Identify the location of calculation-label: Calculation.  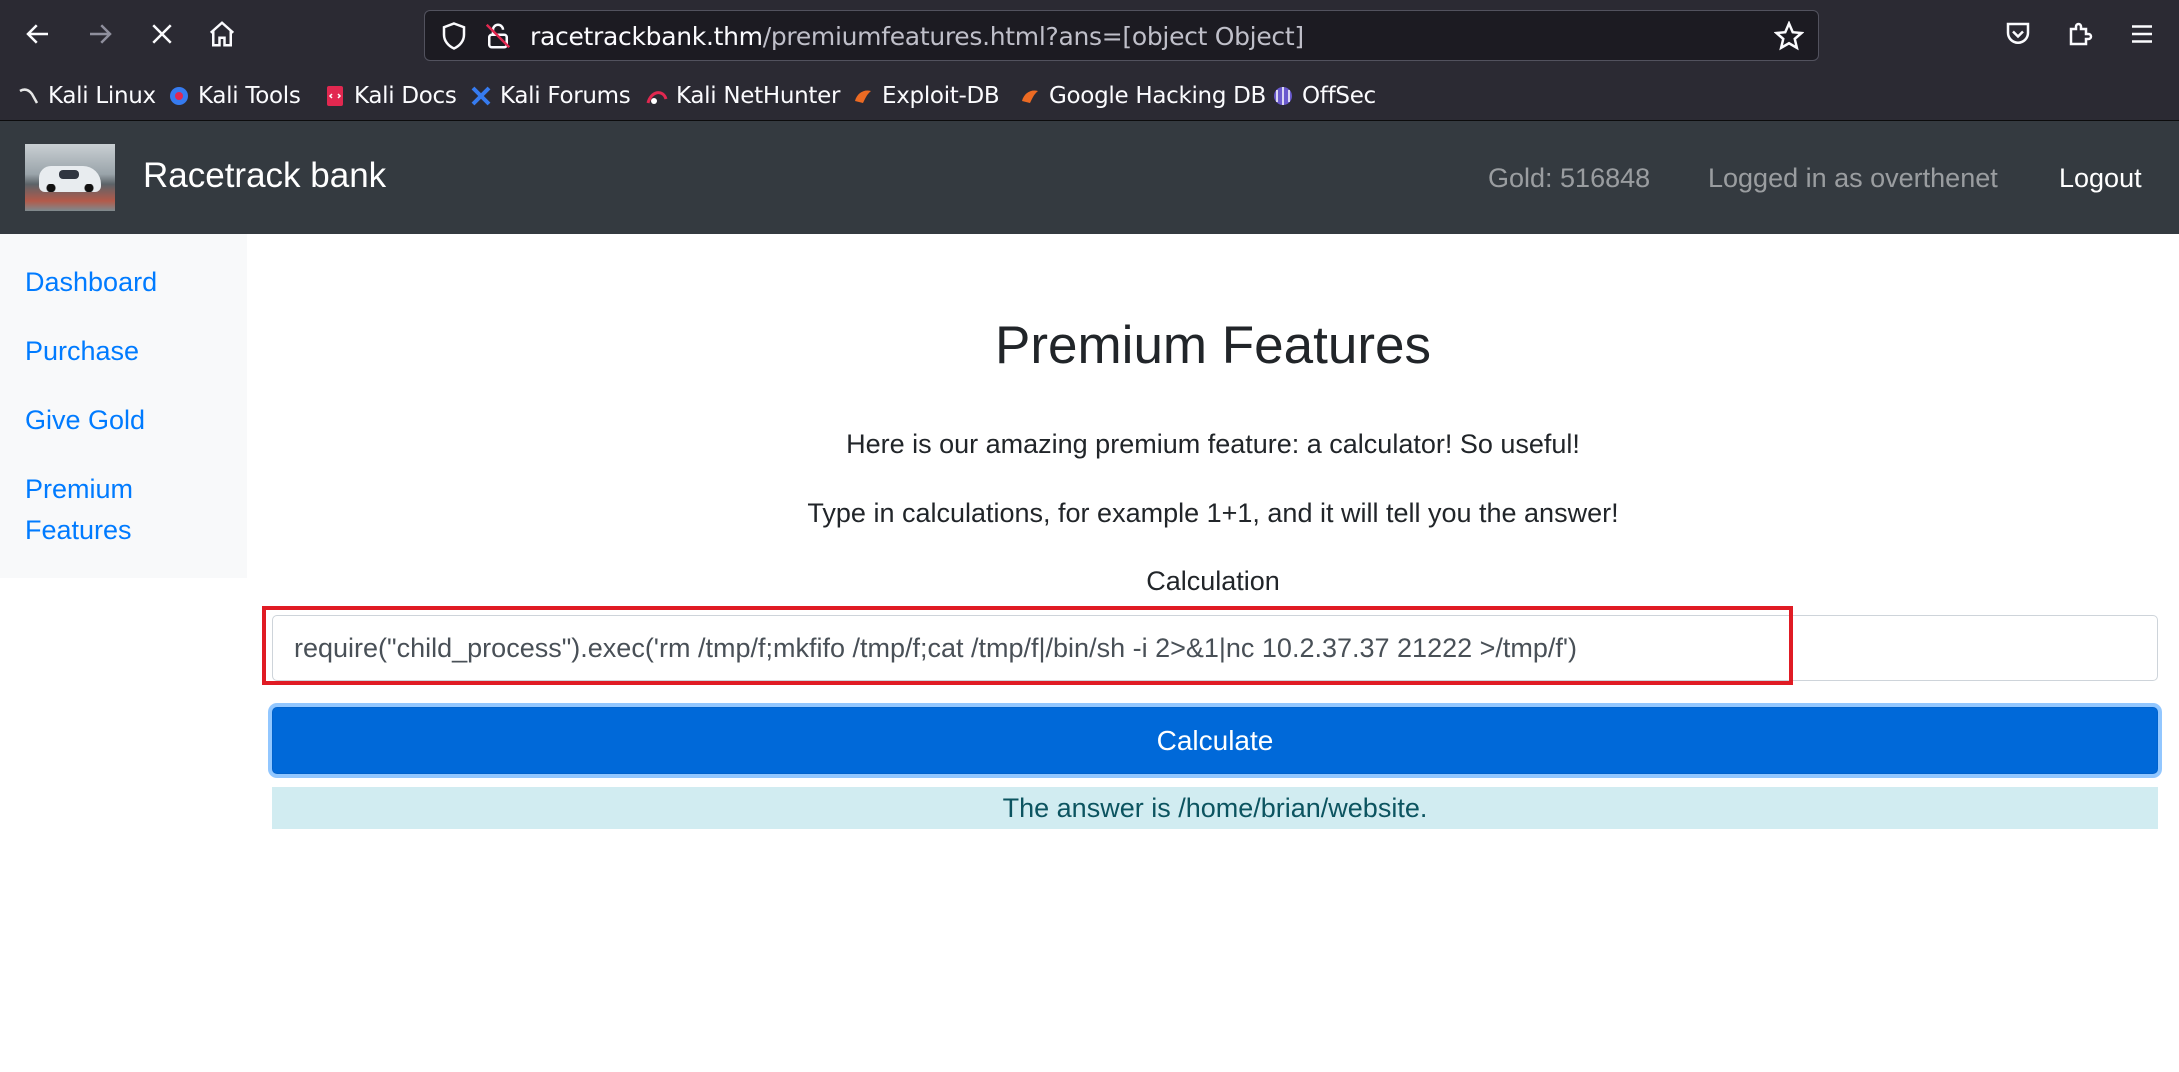
(1213, 581).